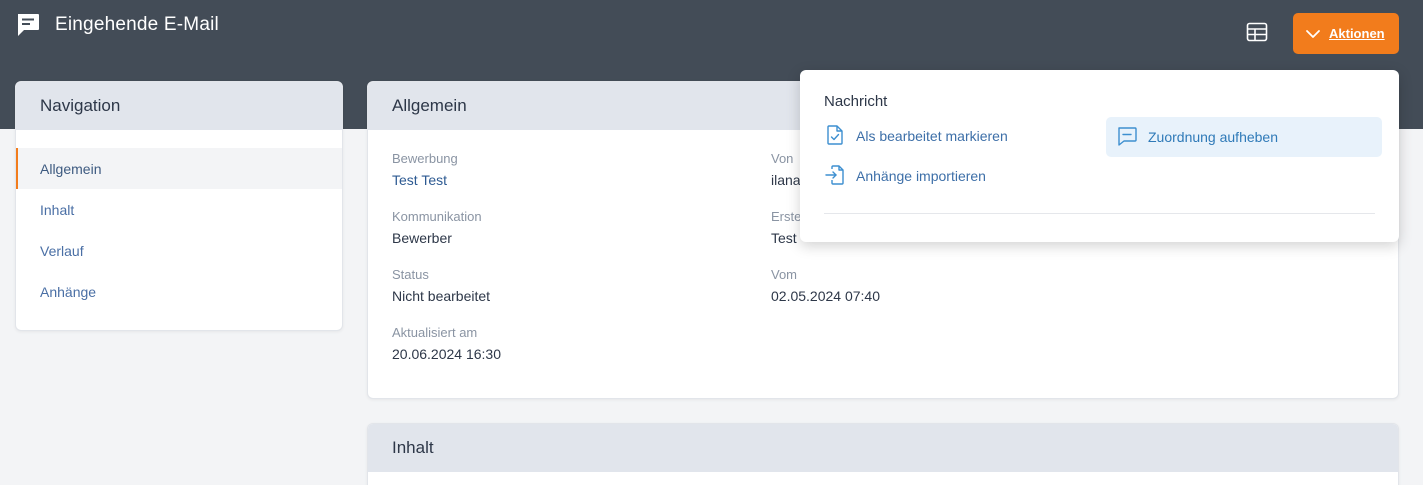 The image size is (1423, 485). Describe the element at coordinates (179, 209) in the screenshot. I see `nav-item-inhalt: Inhalt` at that location.